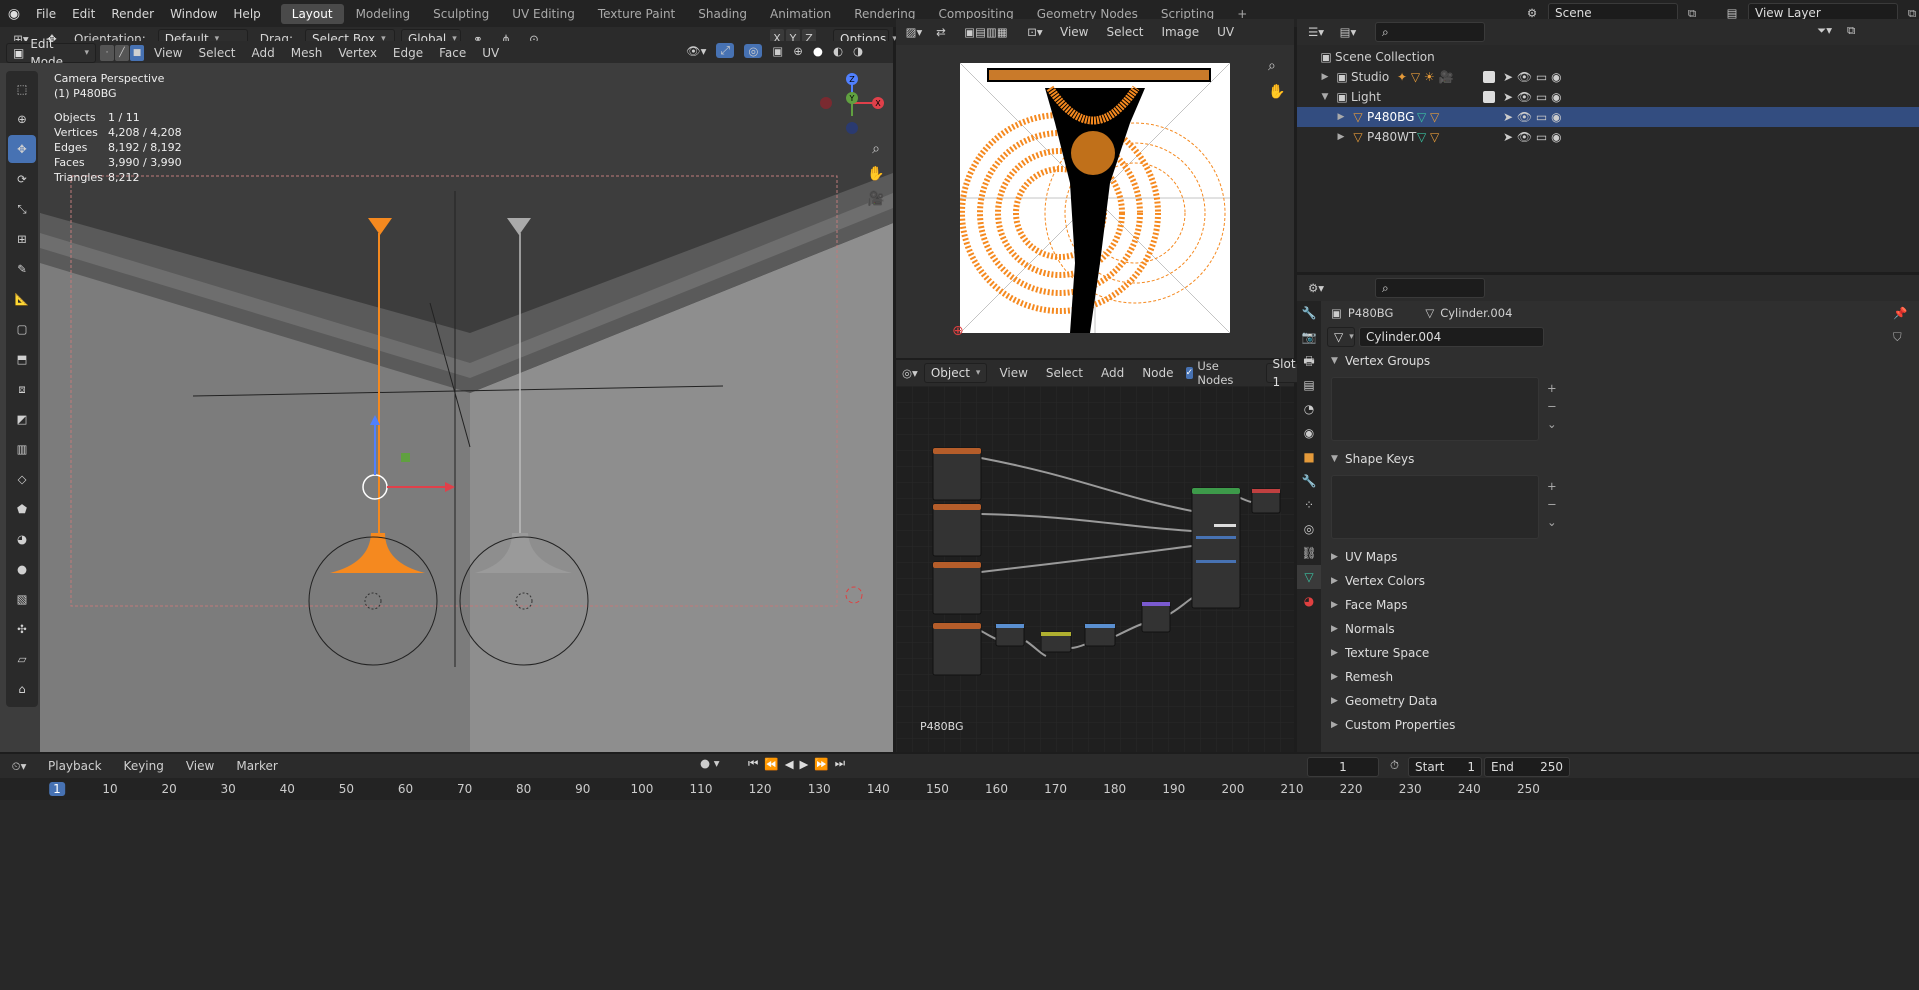 Image resolution: width=1919 pixels, height=990 pixels. Describe the element at coordinates (1620, 557) in the screenshot. I see `panel-uv-maps: ▶ UV Maps` at that location.